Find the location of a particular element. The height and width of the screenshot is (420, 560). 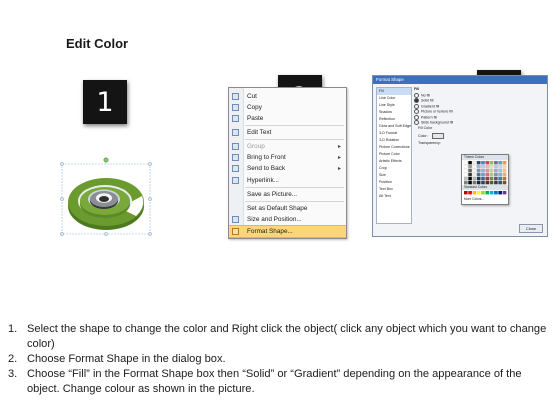

category-item: Line Style is located at coordinates (394, 105).